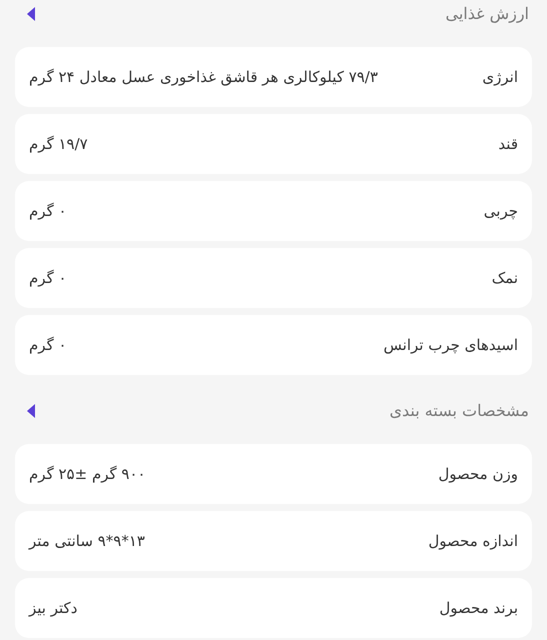 The image size is (547, 640). I want to click on spec-value: ۷۹/۳ کیلوکالری هر قاشق غذاخوری عسل معادل ۲۴ گرم, so click(203, 77).